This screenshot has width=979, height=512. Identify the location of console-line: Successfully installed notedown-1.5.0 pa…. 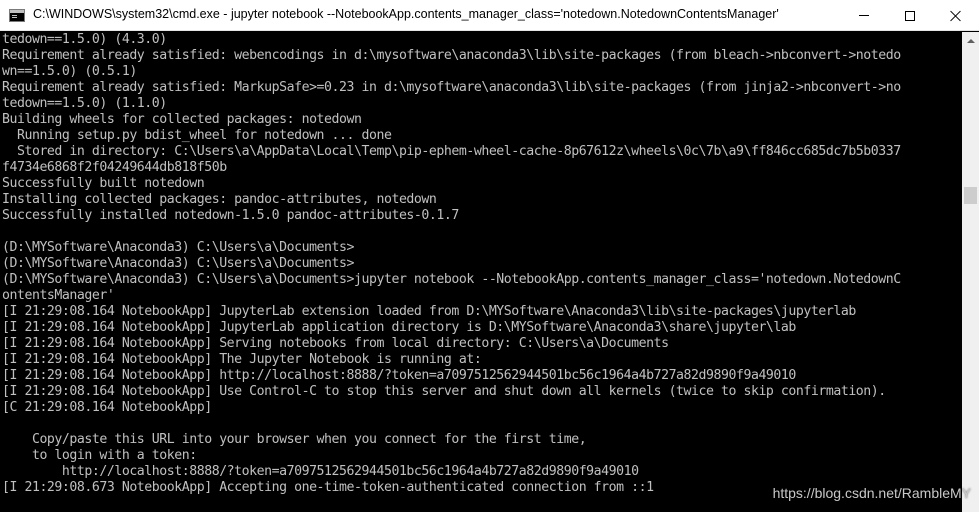
(230, 215).